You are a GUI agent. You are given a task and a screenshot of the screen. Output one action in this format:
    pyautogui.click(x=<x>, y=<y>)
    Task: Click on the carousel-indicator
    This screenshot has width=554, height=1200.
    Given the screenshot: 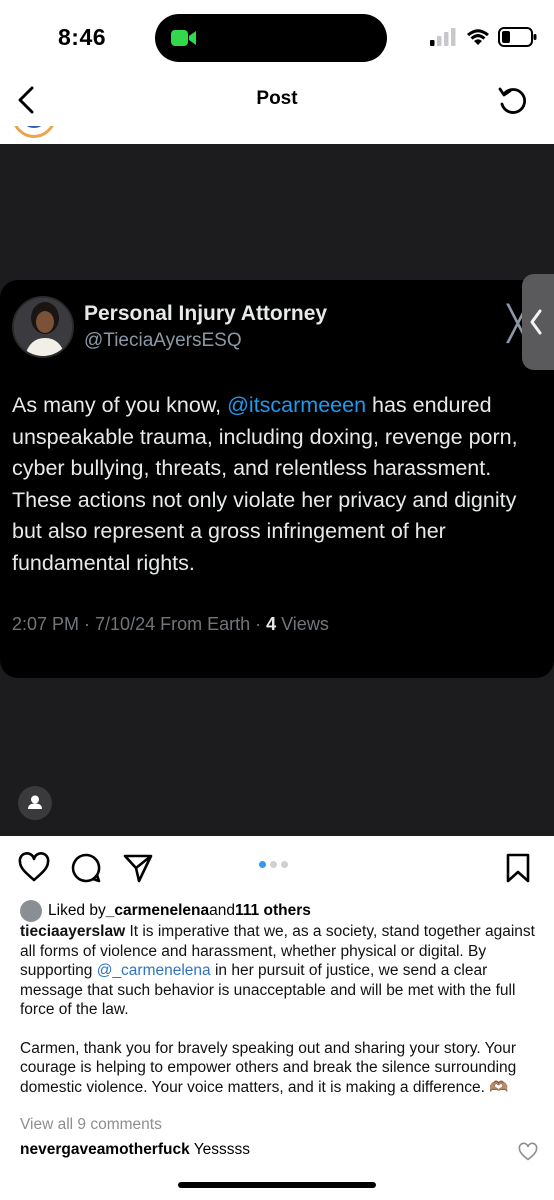 What is the action you would take?
    pyautogui.click(x=273, y=864)
    